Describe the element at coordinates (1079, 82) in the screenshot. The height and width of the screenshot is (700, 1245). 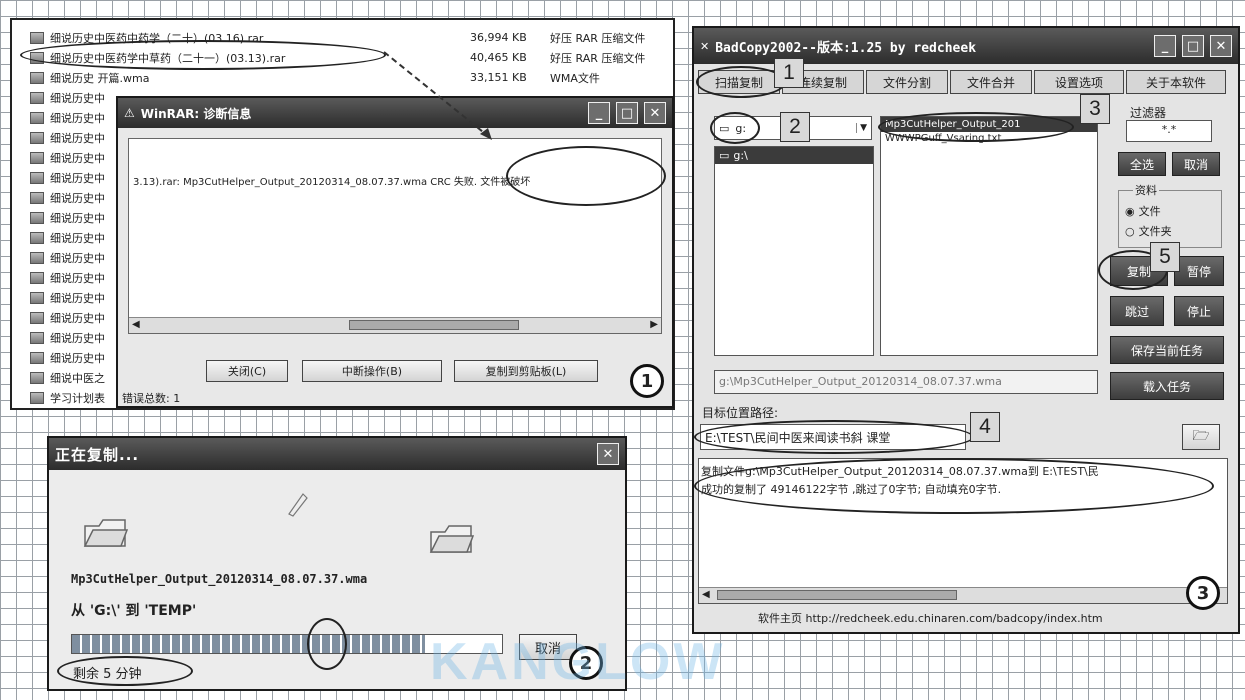
I see `tab-settings: 设置选项` at that location.